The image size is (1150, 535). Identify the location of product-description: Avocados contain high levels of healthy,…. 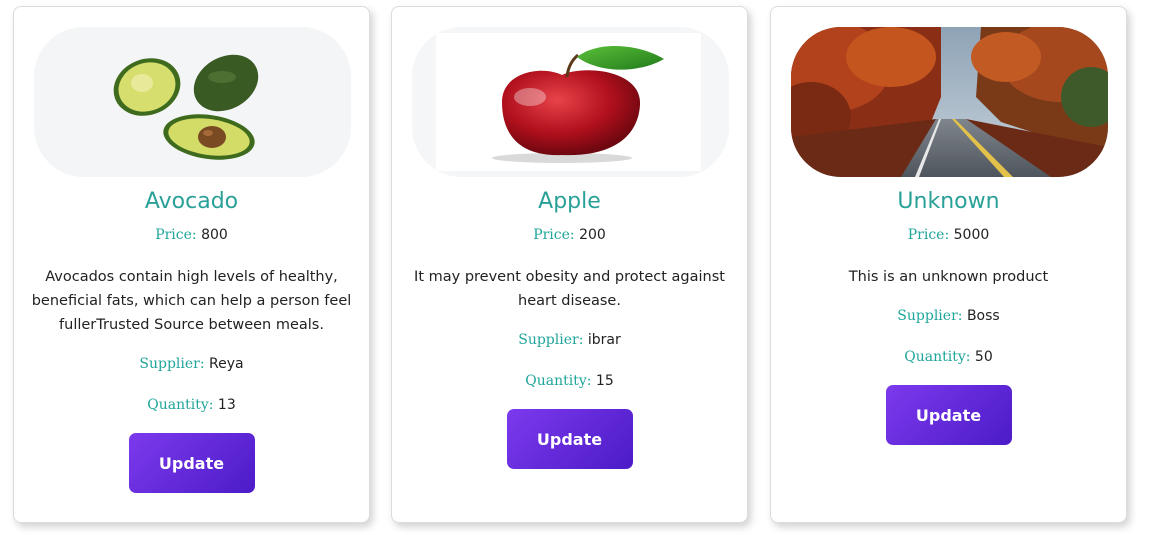
(191, 301).